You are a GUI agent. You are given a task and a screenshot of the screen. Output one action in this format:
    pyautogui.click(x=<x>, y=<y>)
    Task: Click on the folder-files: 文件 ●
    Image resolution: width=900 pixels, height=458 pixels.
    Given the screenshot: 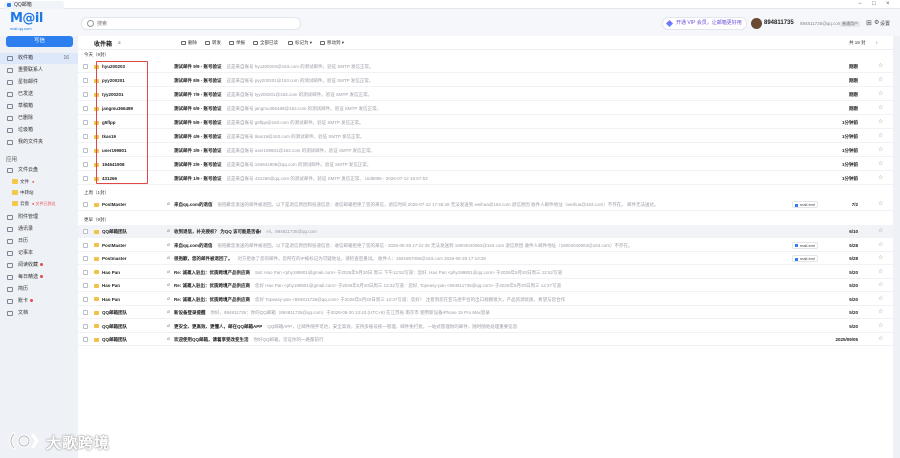 What is the action you would take?
    pyautogui.click(x=39, y=181)
    